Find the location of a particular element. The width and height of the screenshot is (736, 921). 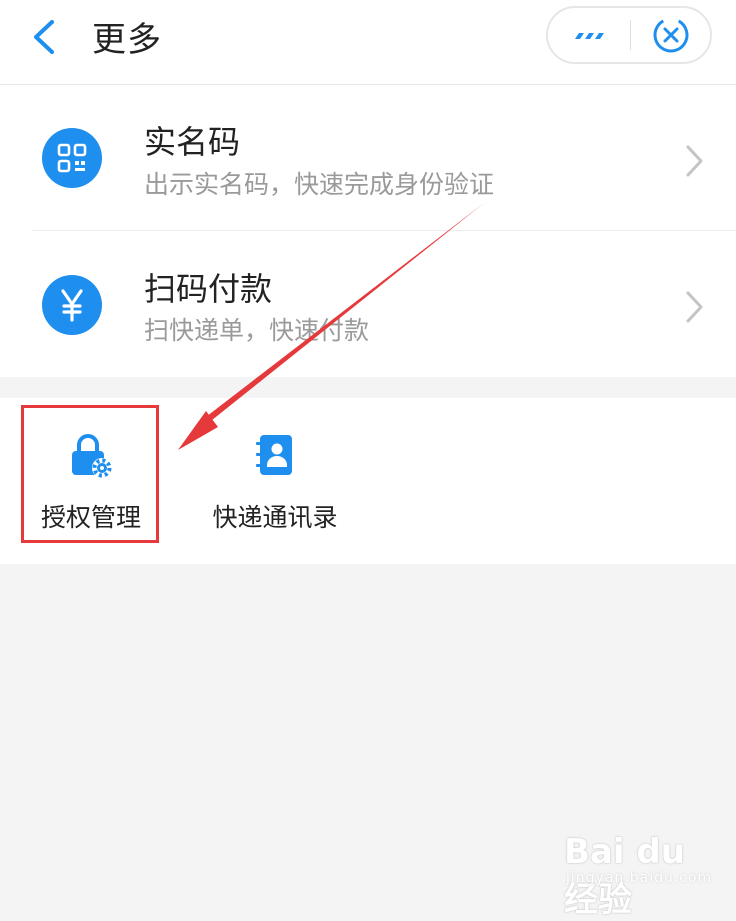

yuan-icon is located at coordinates (72, 305).